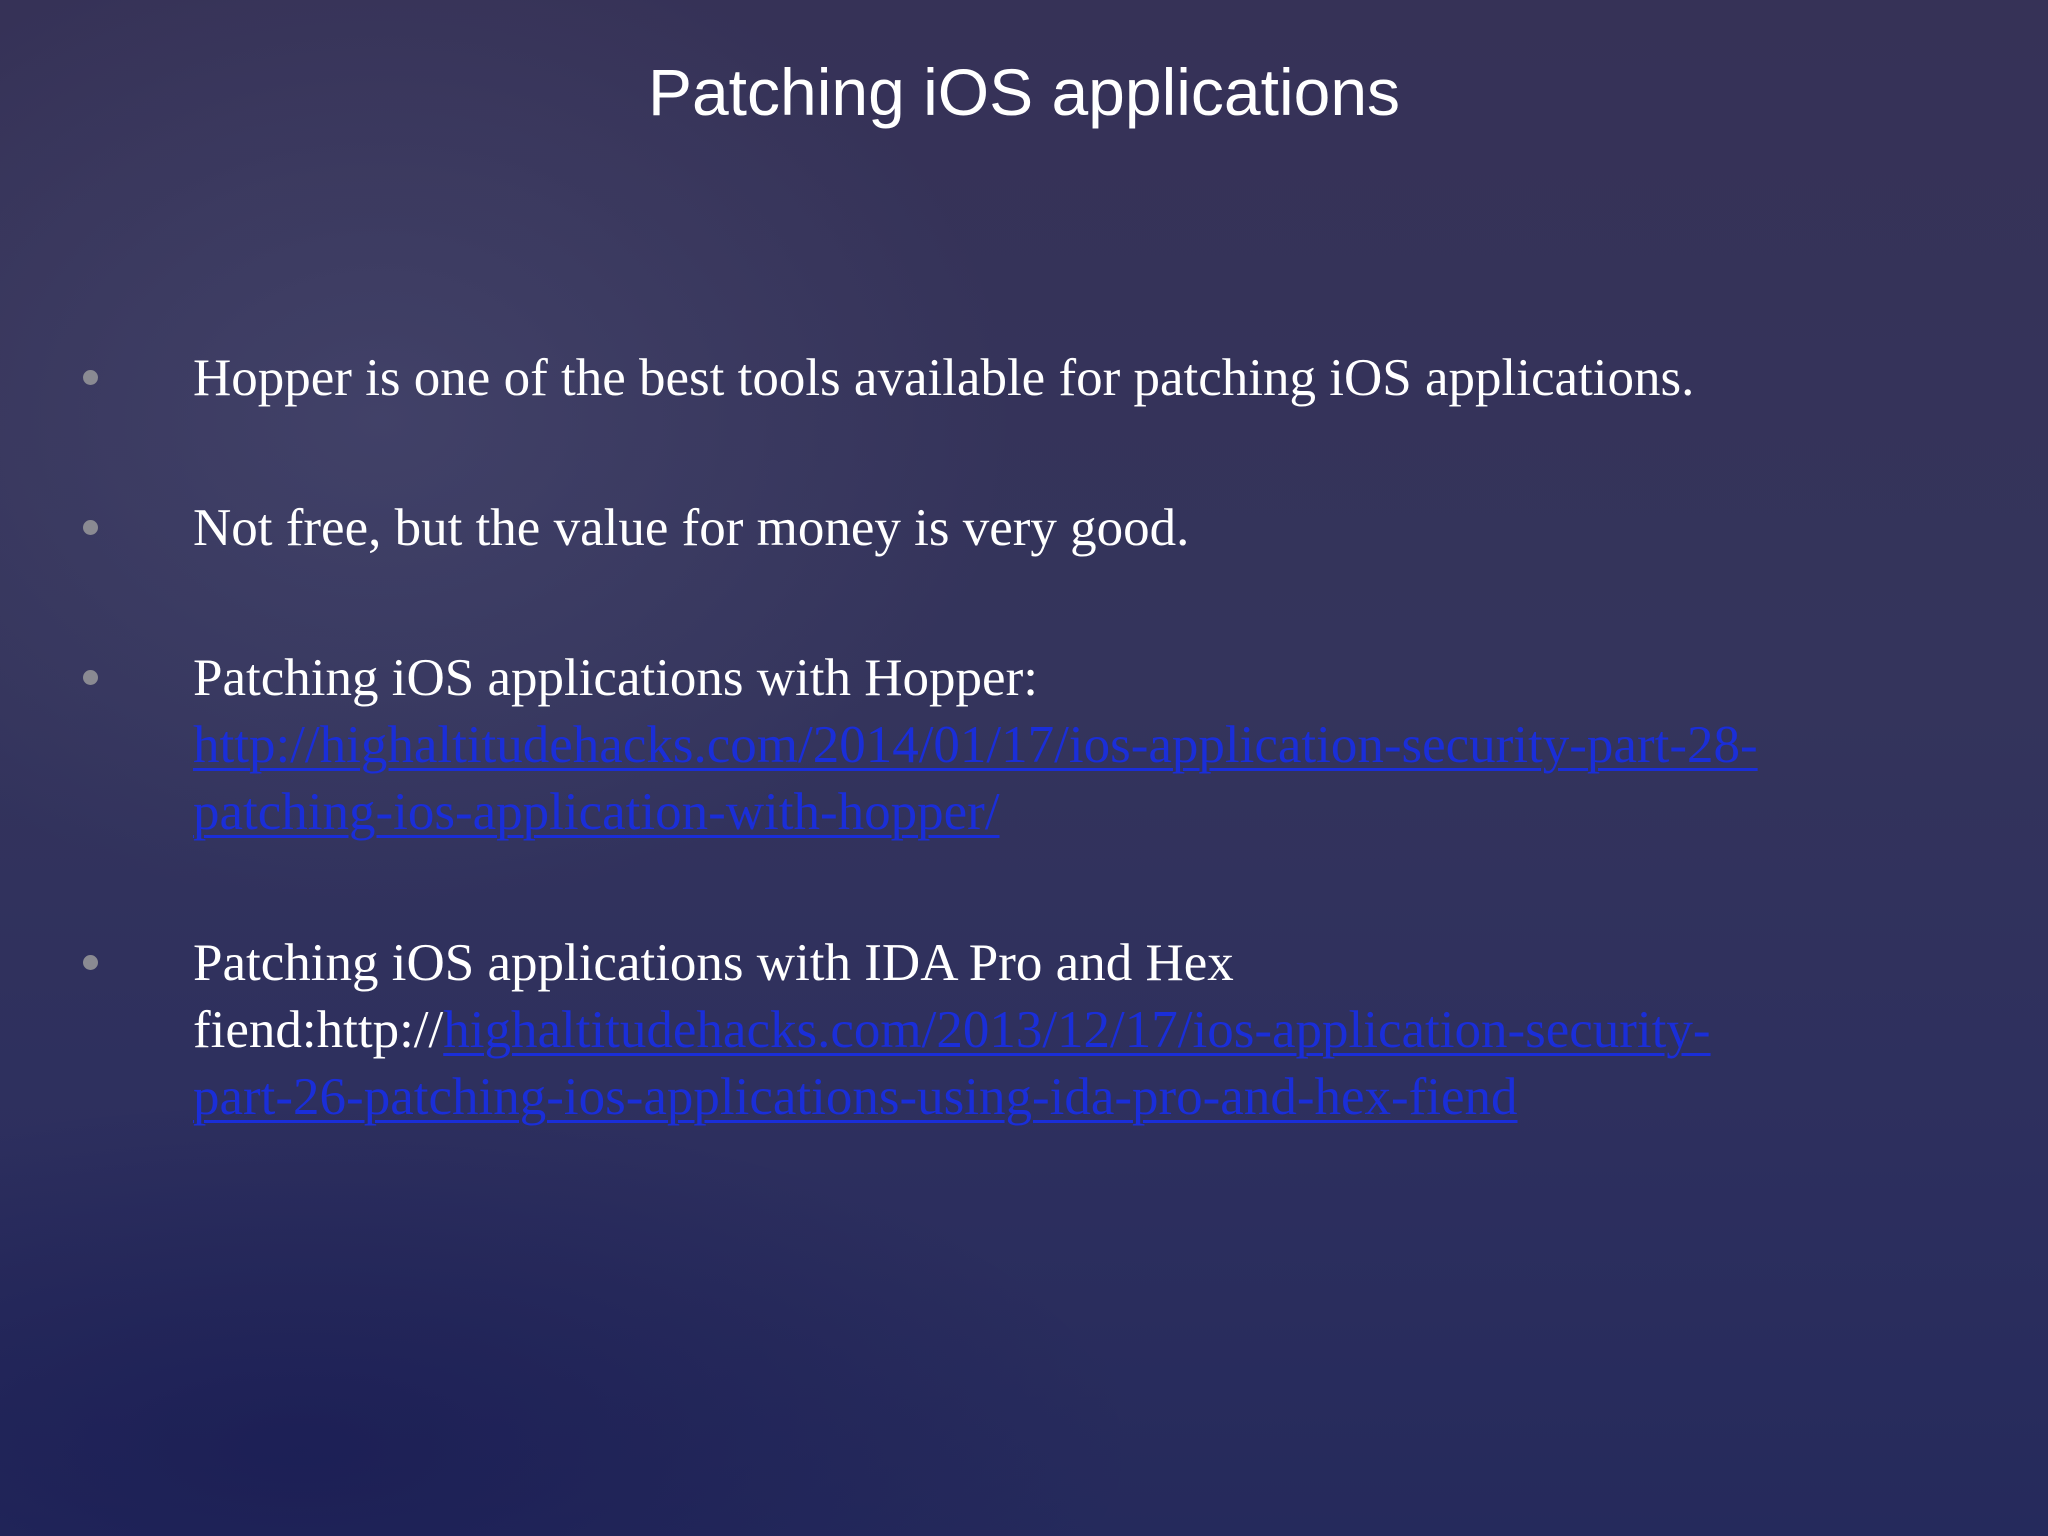 The width and height of the screenshot is (2048, 1536). I want to click on hopper-article-link-continued: patching-ios-application-with-hopper/, so click(596, 812).